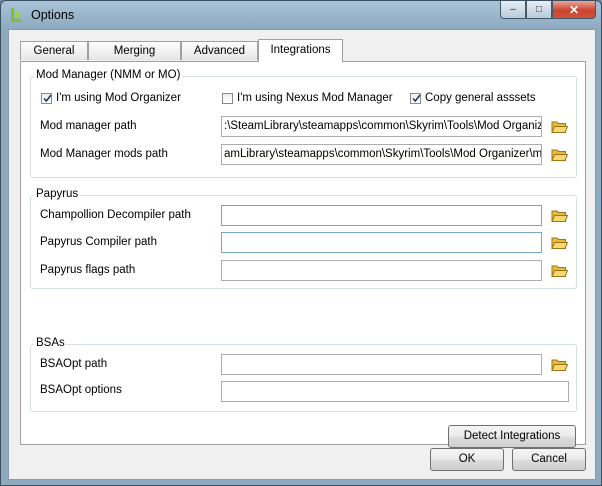  I want to click on using-nmm-checkbox: I'm using Nexus Mod Manager, so click(307, 98).